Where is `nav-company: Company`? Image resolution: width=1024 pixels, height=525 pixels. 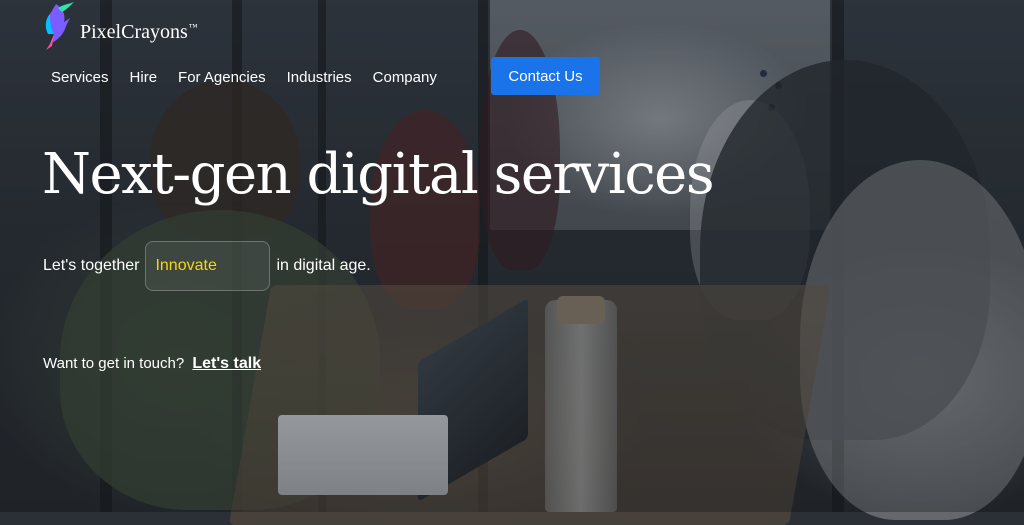 nav-company: Company is located at coordinates (405, 77).